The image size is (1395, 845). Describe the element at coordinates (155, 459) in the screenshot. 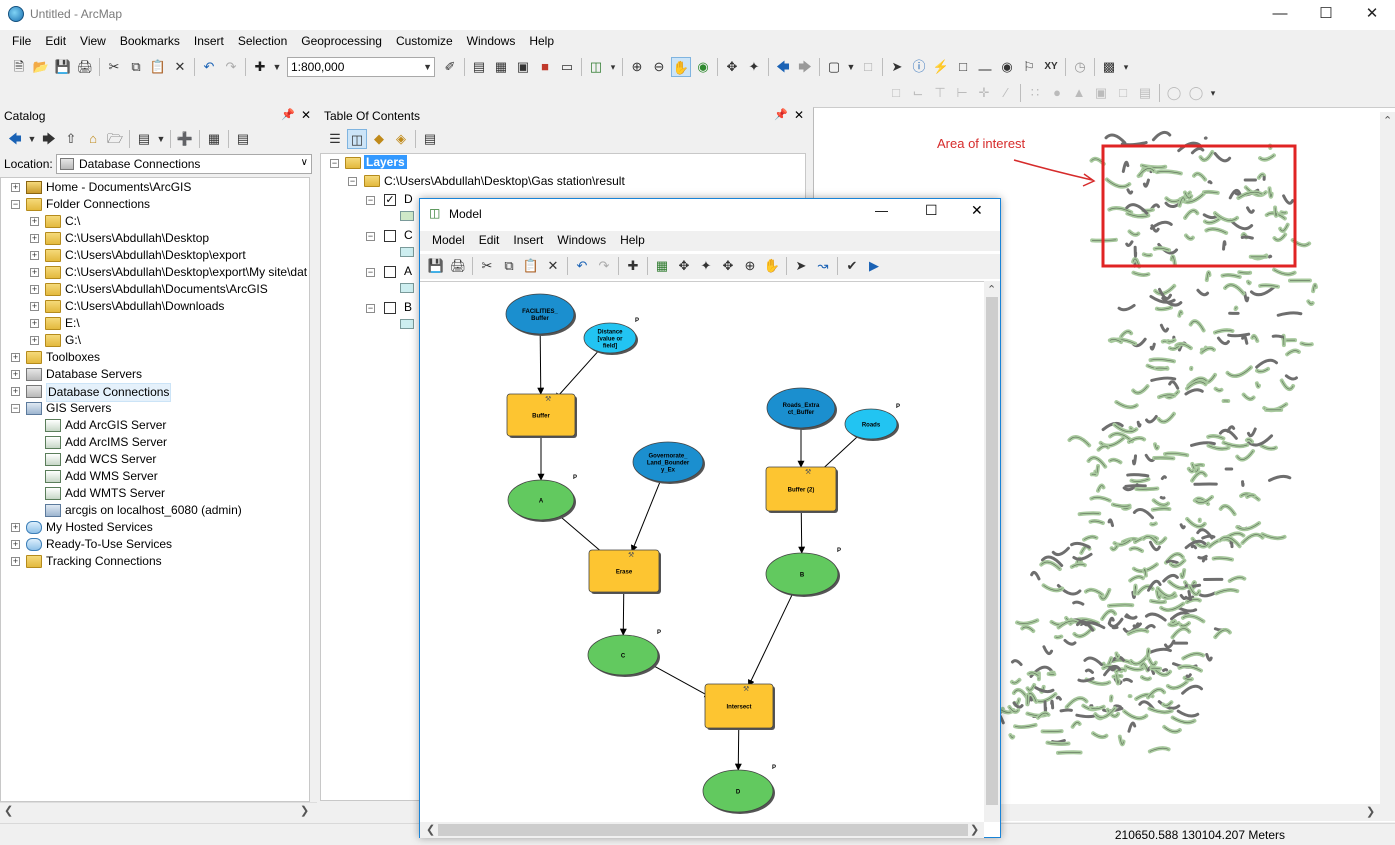

I see `catalog-item: Add WCS Server` at that location.